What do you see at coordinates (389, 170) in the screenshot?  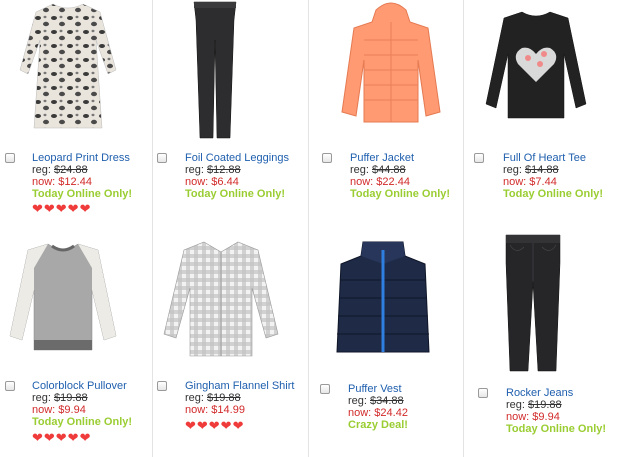 I see `reg-value: $44.88` at bounding box center [389, 170].